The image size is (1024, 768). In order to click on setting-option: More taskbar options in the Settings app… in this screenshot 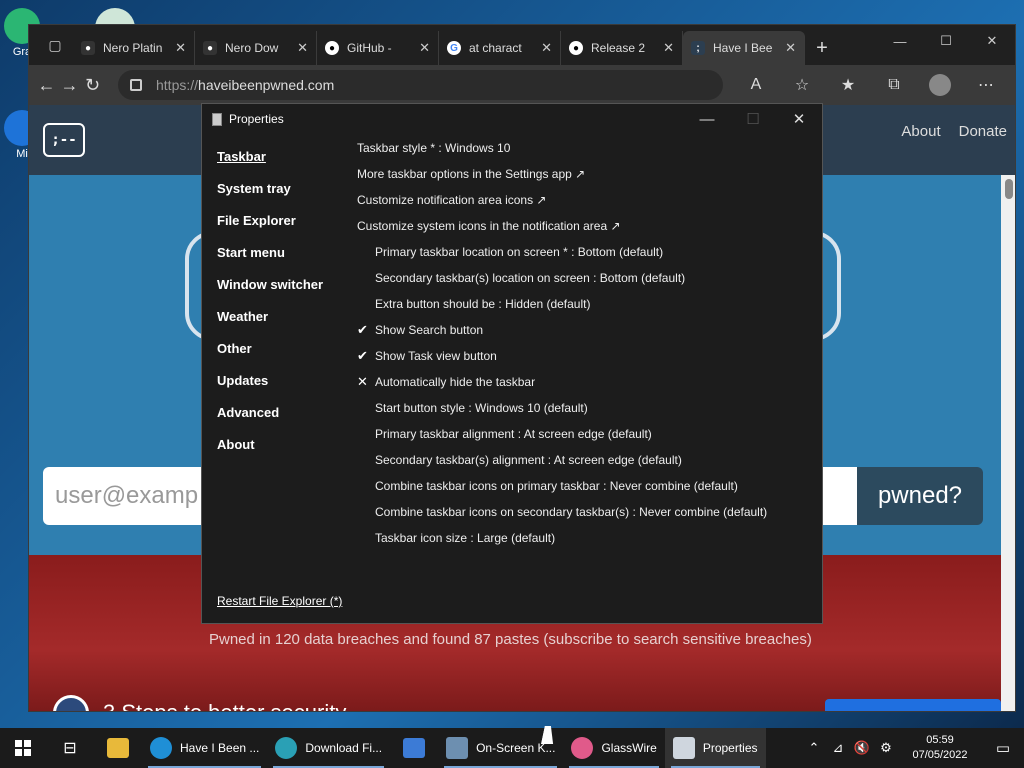, I will do `click(582, 174)`.